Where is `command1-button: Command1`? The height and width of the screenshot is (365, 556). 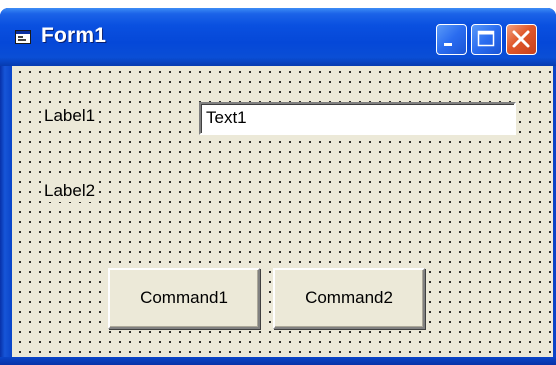 command1-button: Command1 is located at coordinates (184, 298).